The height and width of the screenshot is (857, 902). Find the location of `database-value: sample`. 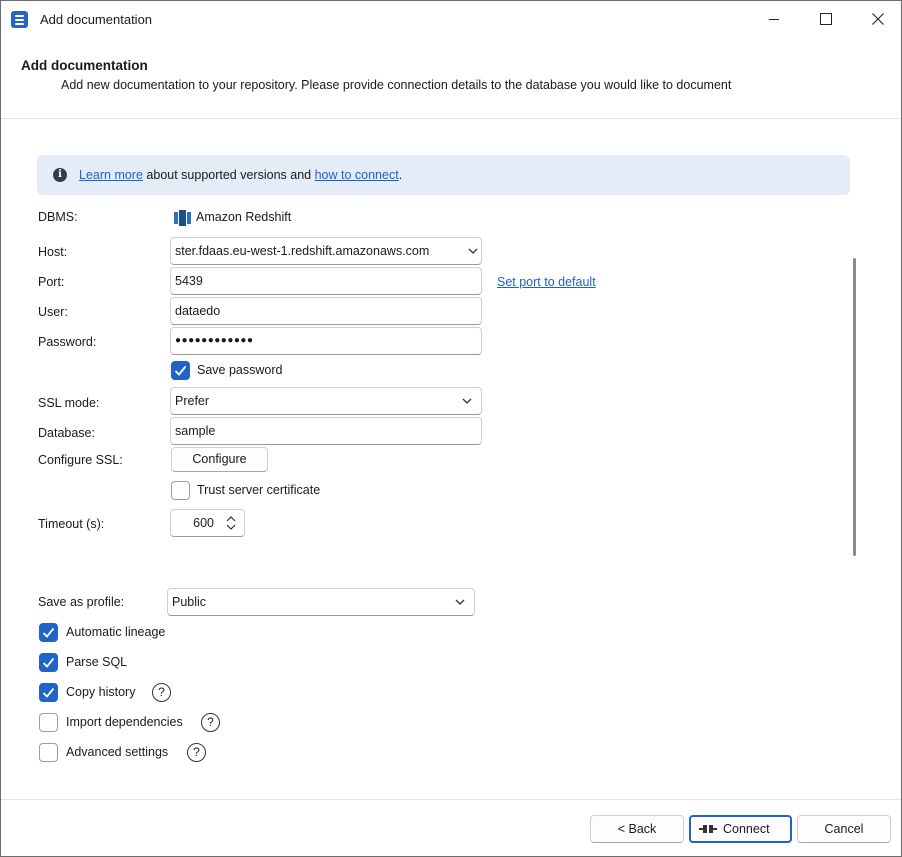

database-value: sample is located at coordinates (195, 431).